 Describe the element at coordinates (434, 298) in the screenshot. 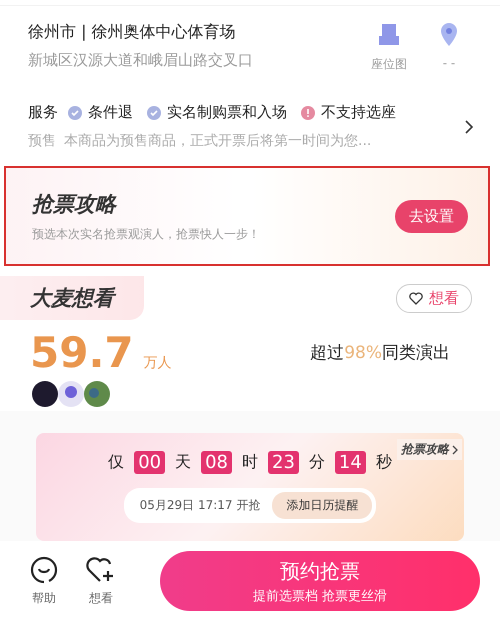

I see `want-button: 想看` at that location.